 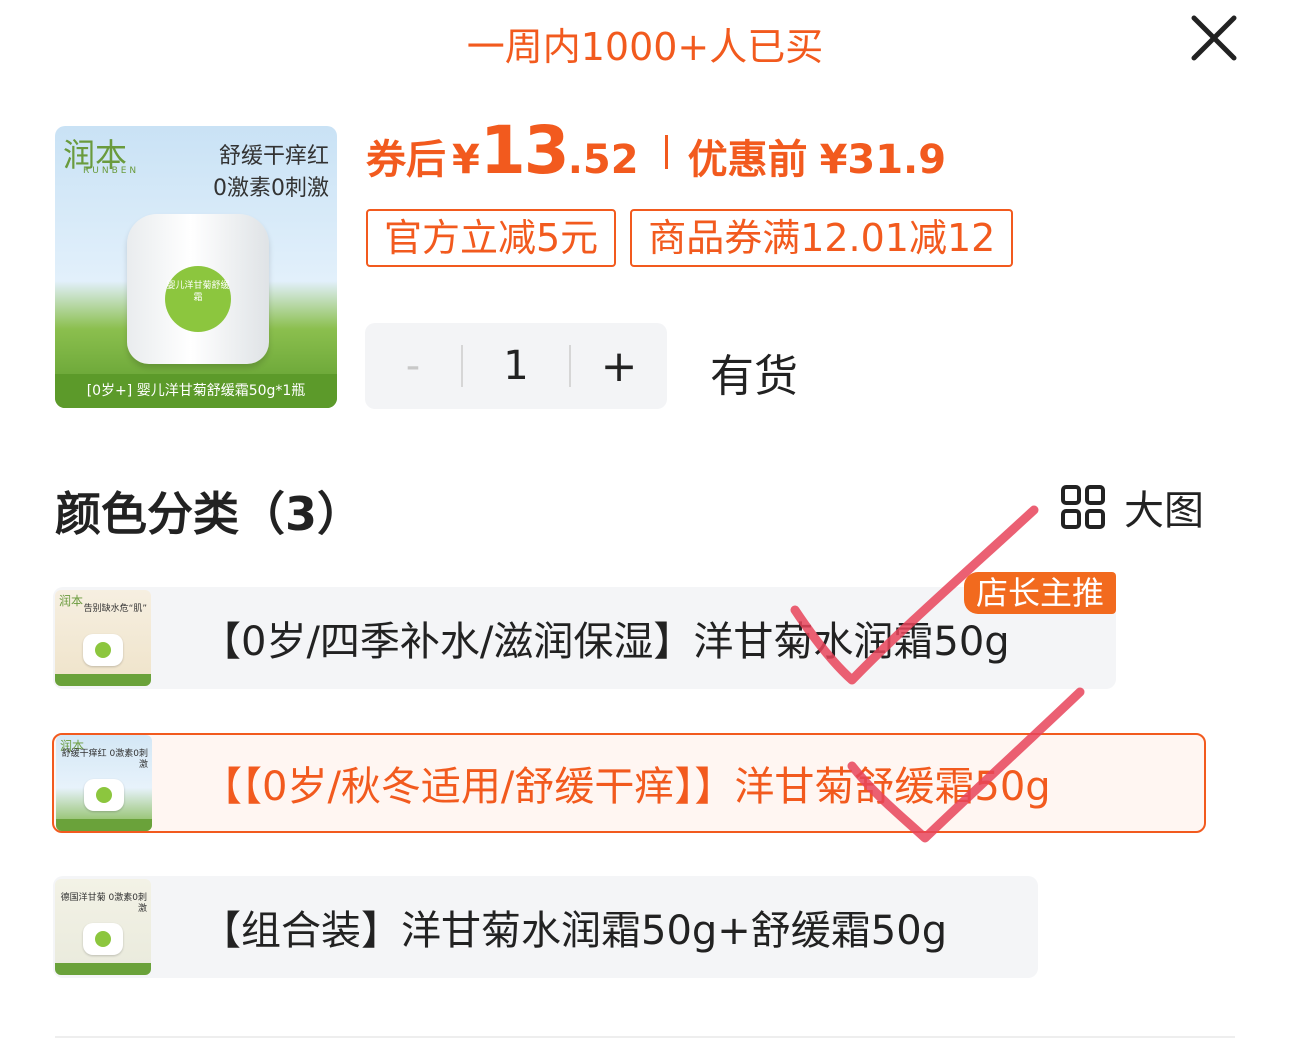 What do you see at coordinates (666, 152) in the screenshot?
I see `price-divider` at bounding box center [666, 152].